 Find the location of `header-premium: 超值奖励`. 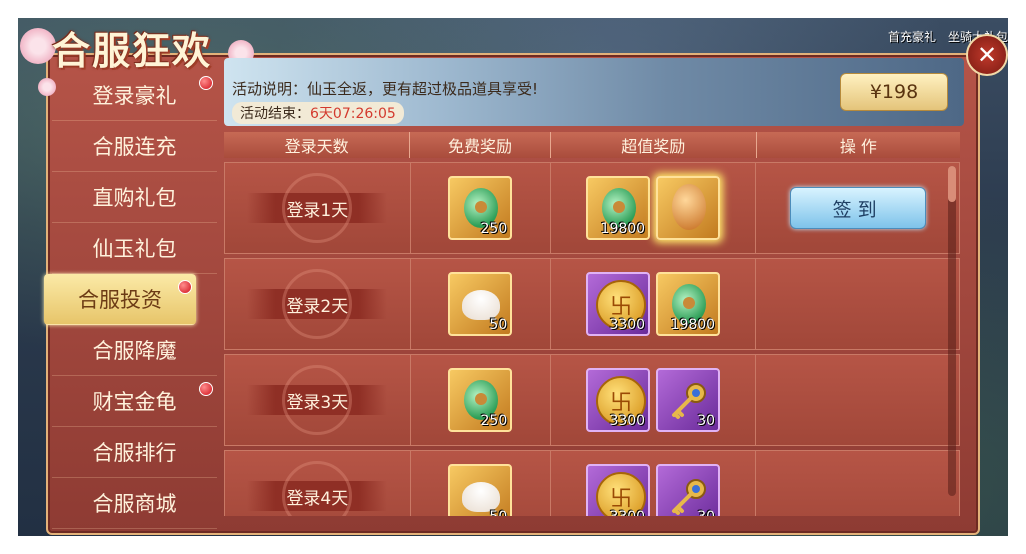

header-premium: 超值奖励 is located at coordinates (654, 145).